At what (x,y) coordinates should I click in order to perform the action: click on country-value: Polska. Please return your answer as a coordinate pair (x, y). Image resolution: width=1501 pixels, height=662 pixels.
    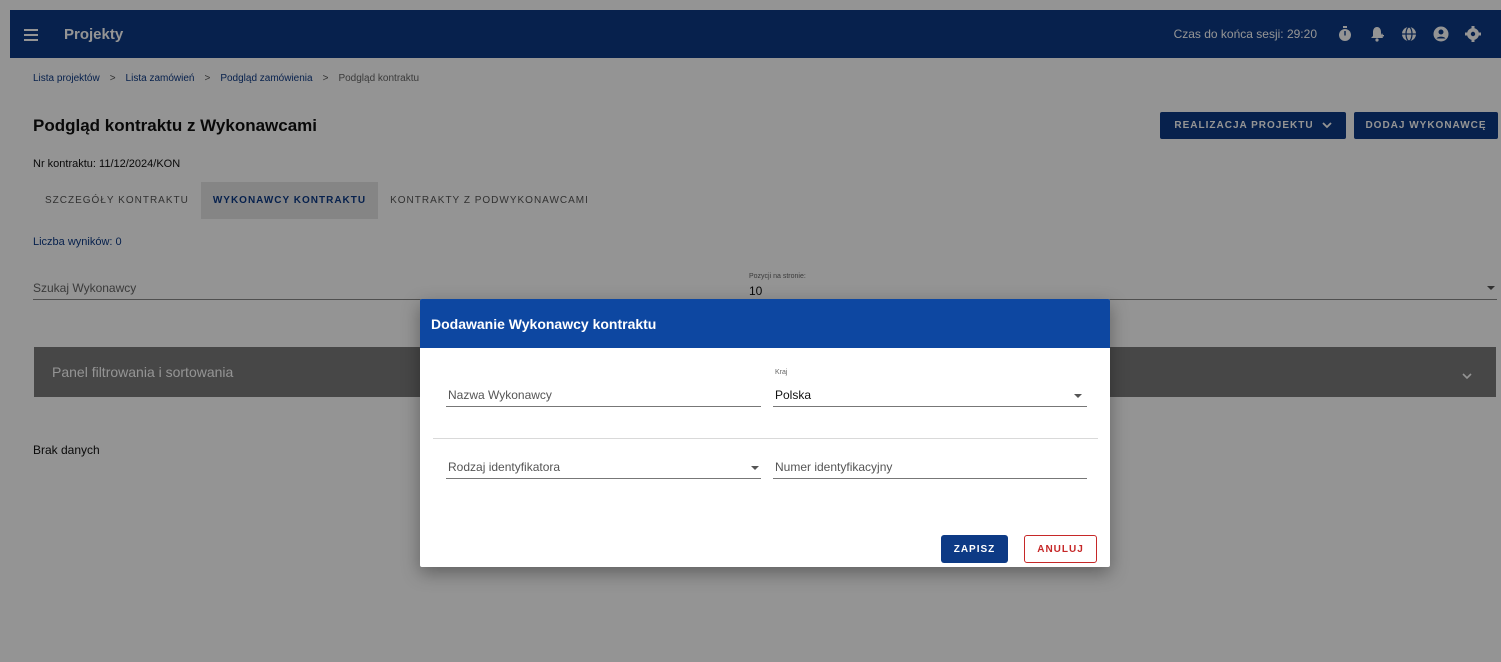
    Looking at the image, I should click on (793, 395).